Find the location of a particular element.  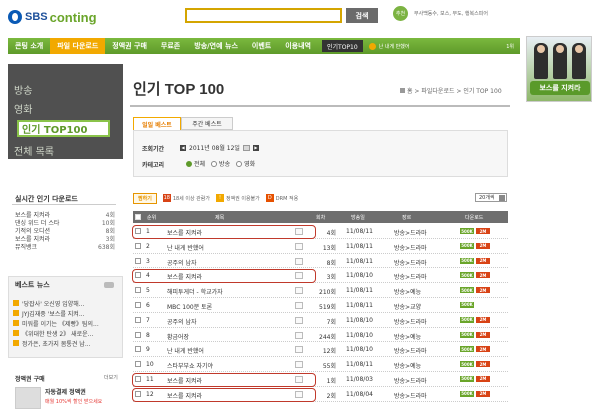

wishlist-button: 찜하기 is located at coordinates (145, 198).